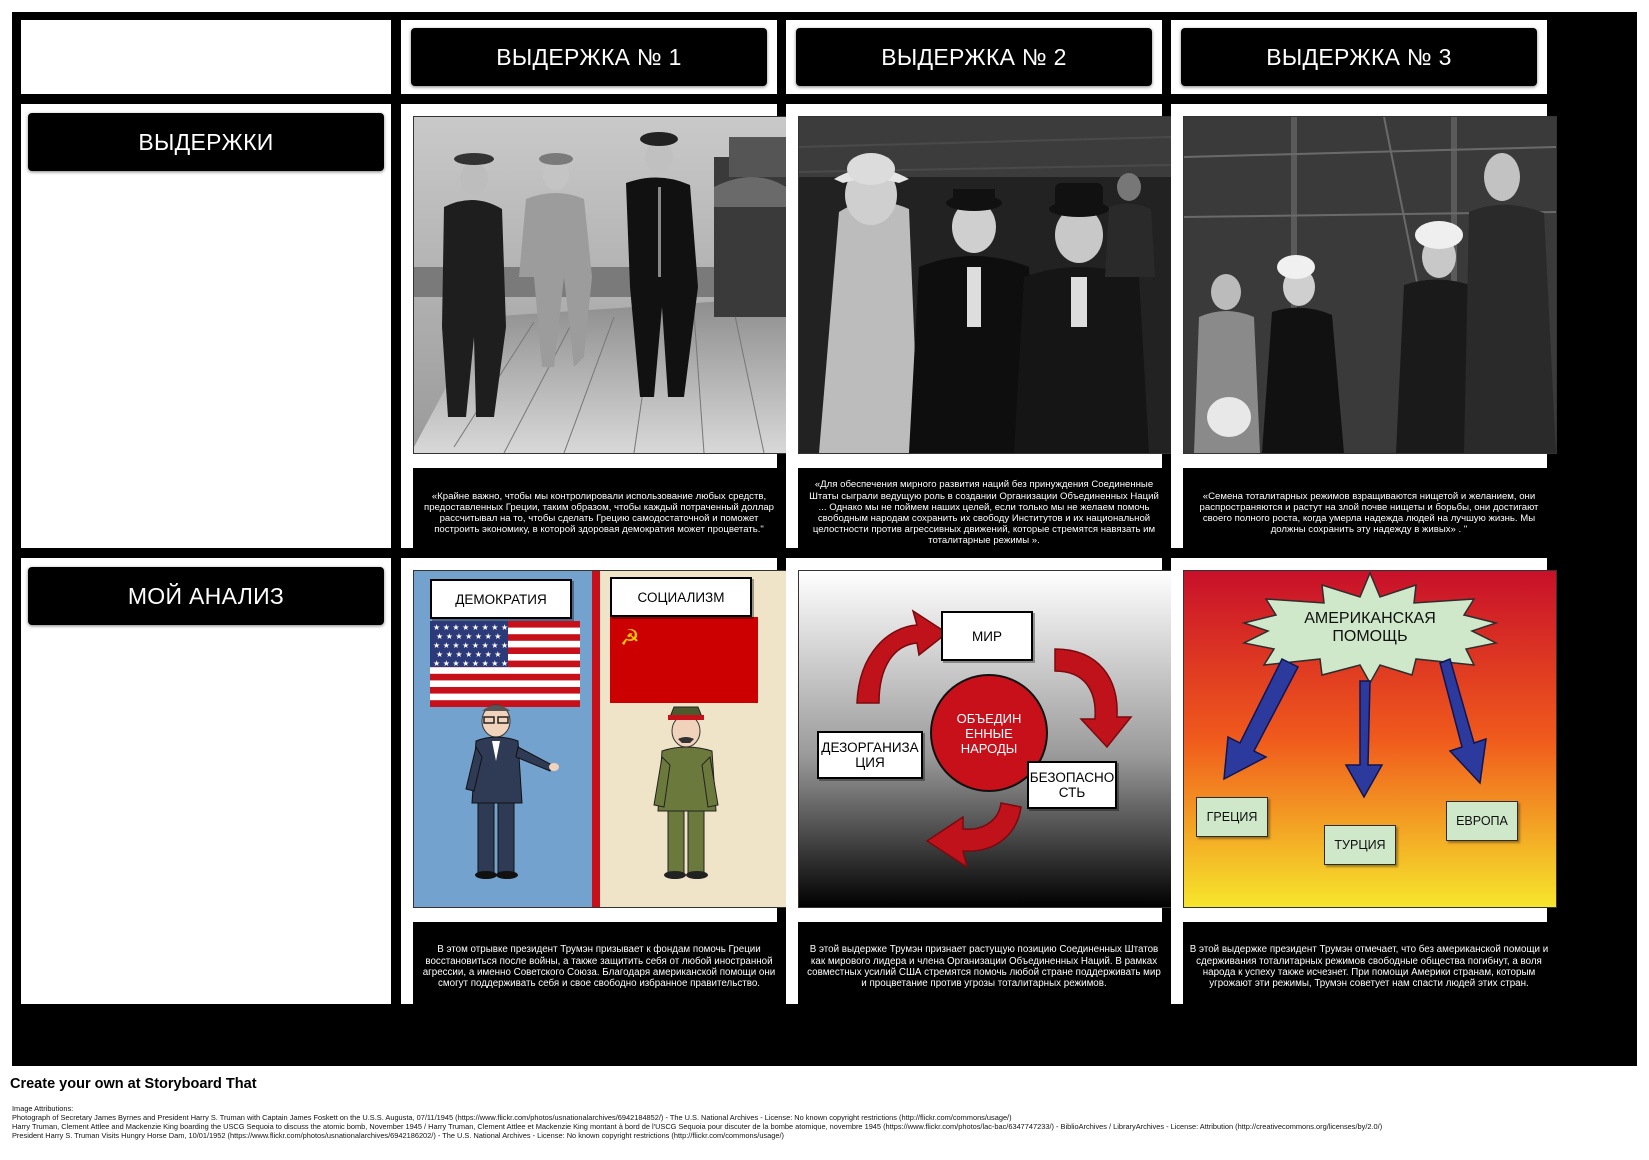 The height and width of the screenshot is (1160, 1649). Describe the element at coordinates (206, 326) in the screenshot. I see `row-label-cell-1: ВЫДЕРЖКИ` at that location.